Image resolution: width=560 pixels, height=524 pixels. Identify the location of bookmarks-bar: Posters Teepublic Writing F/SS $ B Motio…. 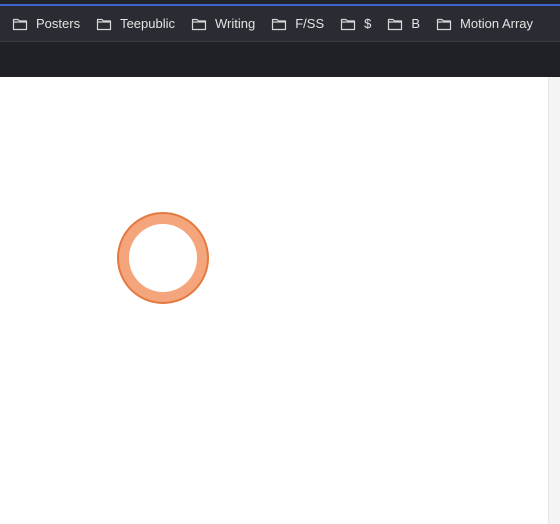
(280, 23).